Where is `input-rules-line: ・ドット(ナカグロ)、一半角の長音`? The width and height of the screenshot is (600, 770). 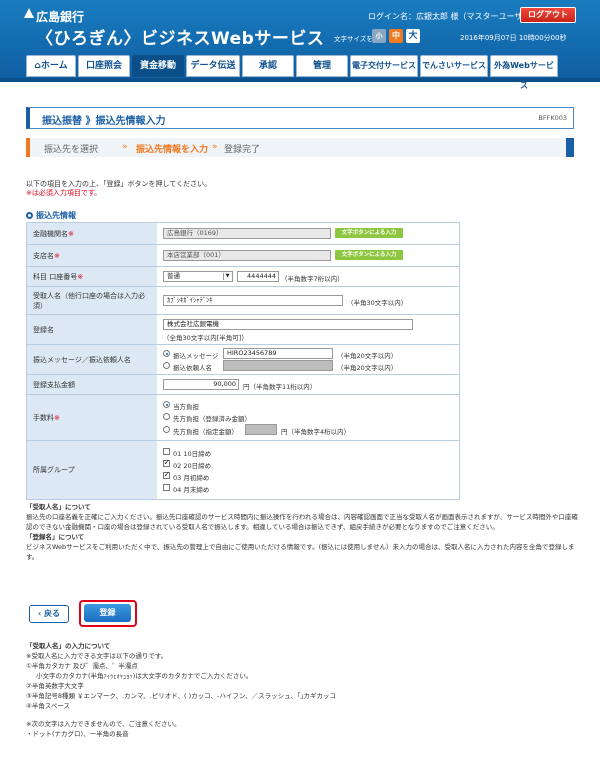
input-rules-line: ・ドット(ナカグロ)、一半角の長音 is located at coordinates (77, 734).